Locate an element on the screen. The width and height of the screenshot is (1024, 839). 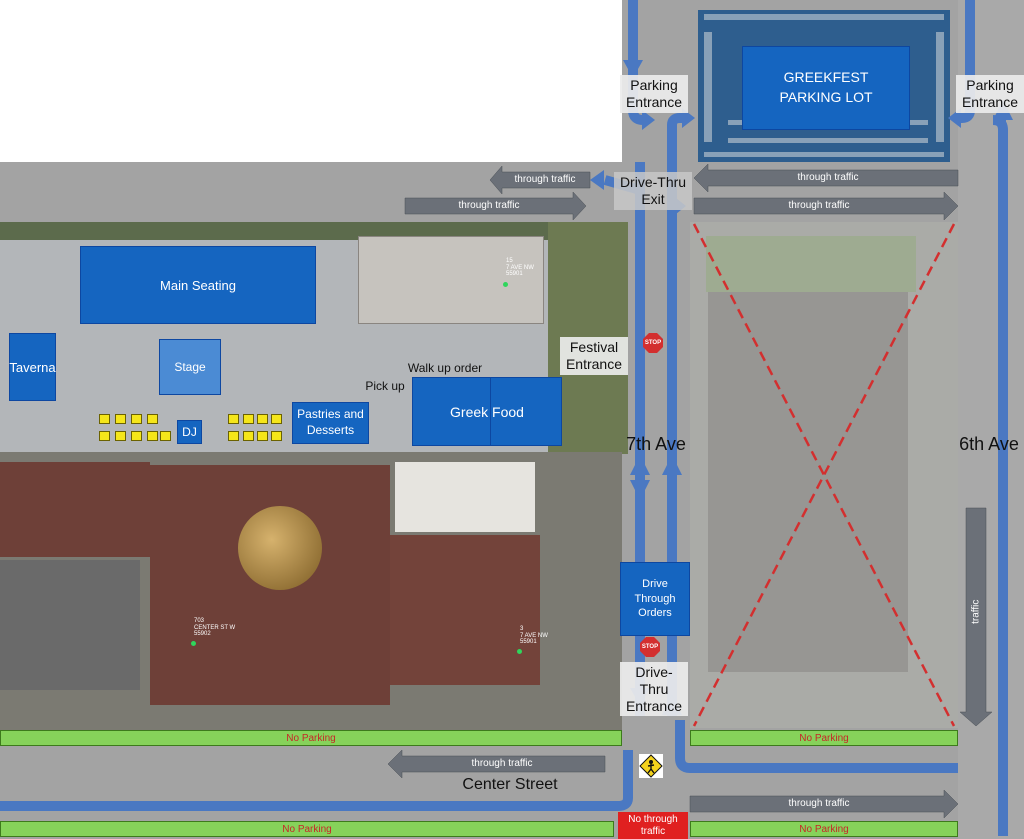
taverna-label: Taverna is located at coordinates (32, 367).